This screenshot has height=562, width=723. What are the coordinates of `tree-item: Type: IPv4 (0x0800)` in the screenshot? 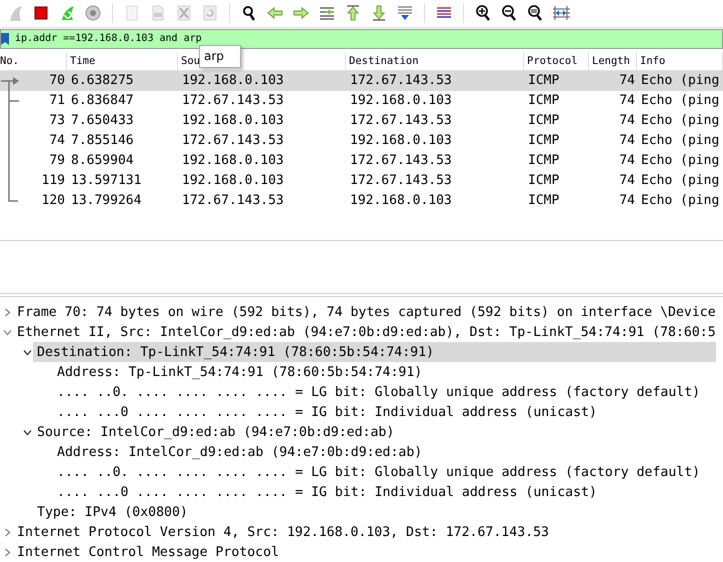 It's located at (374, 512).